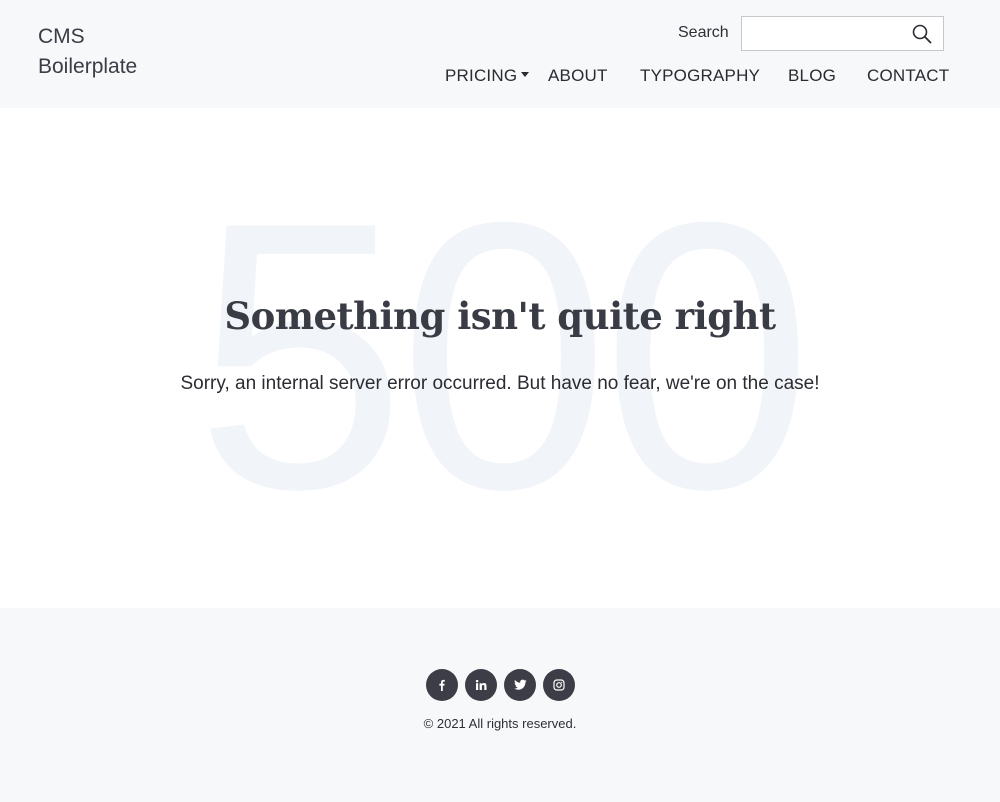 This screenshot has width=1000, height=802. Describe the element at coordinates (703, 32) in the screenshot. I see `search-label: Search` at that location.